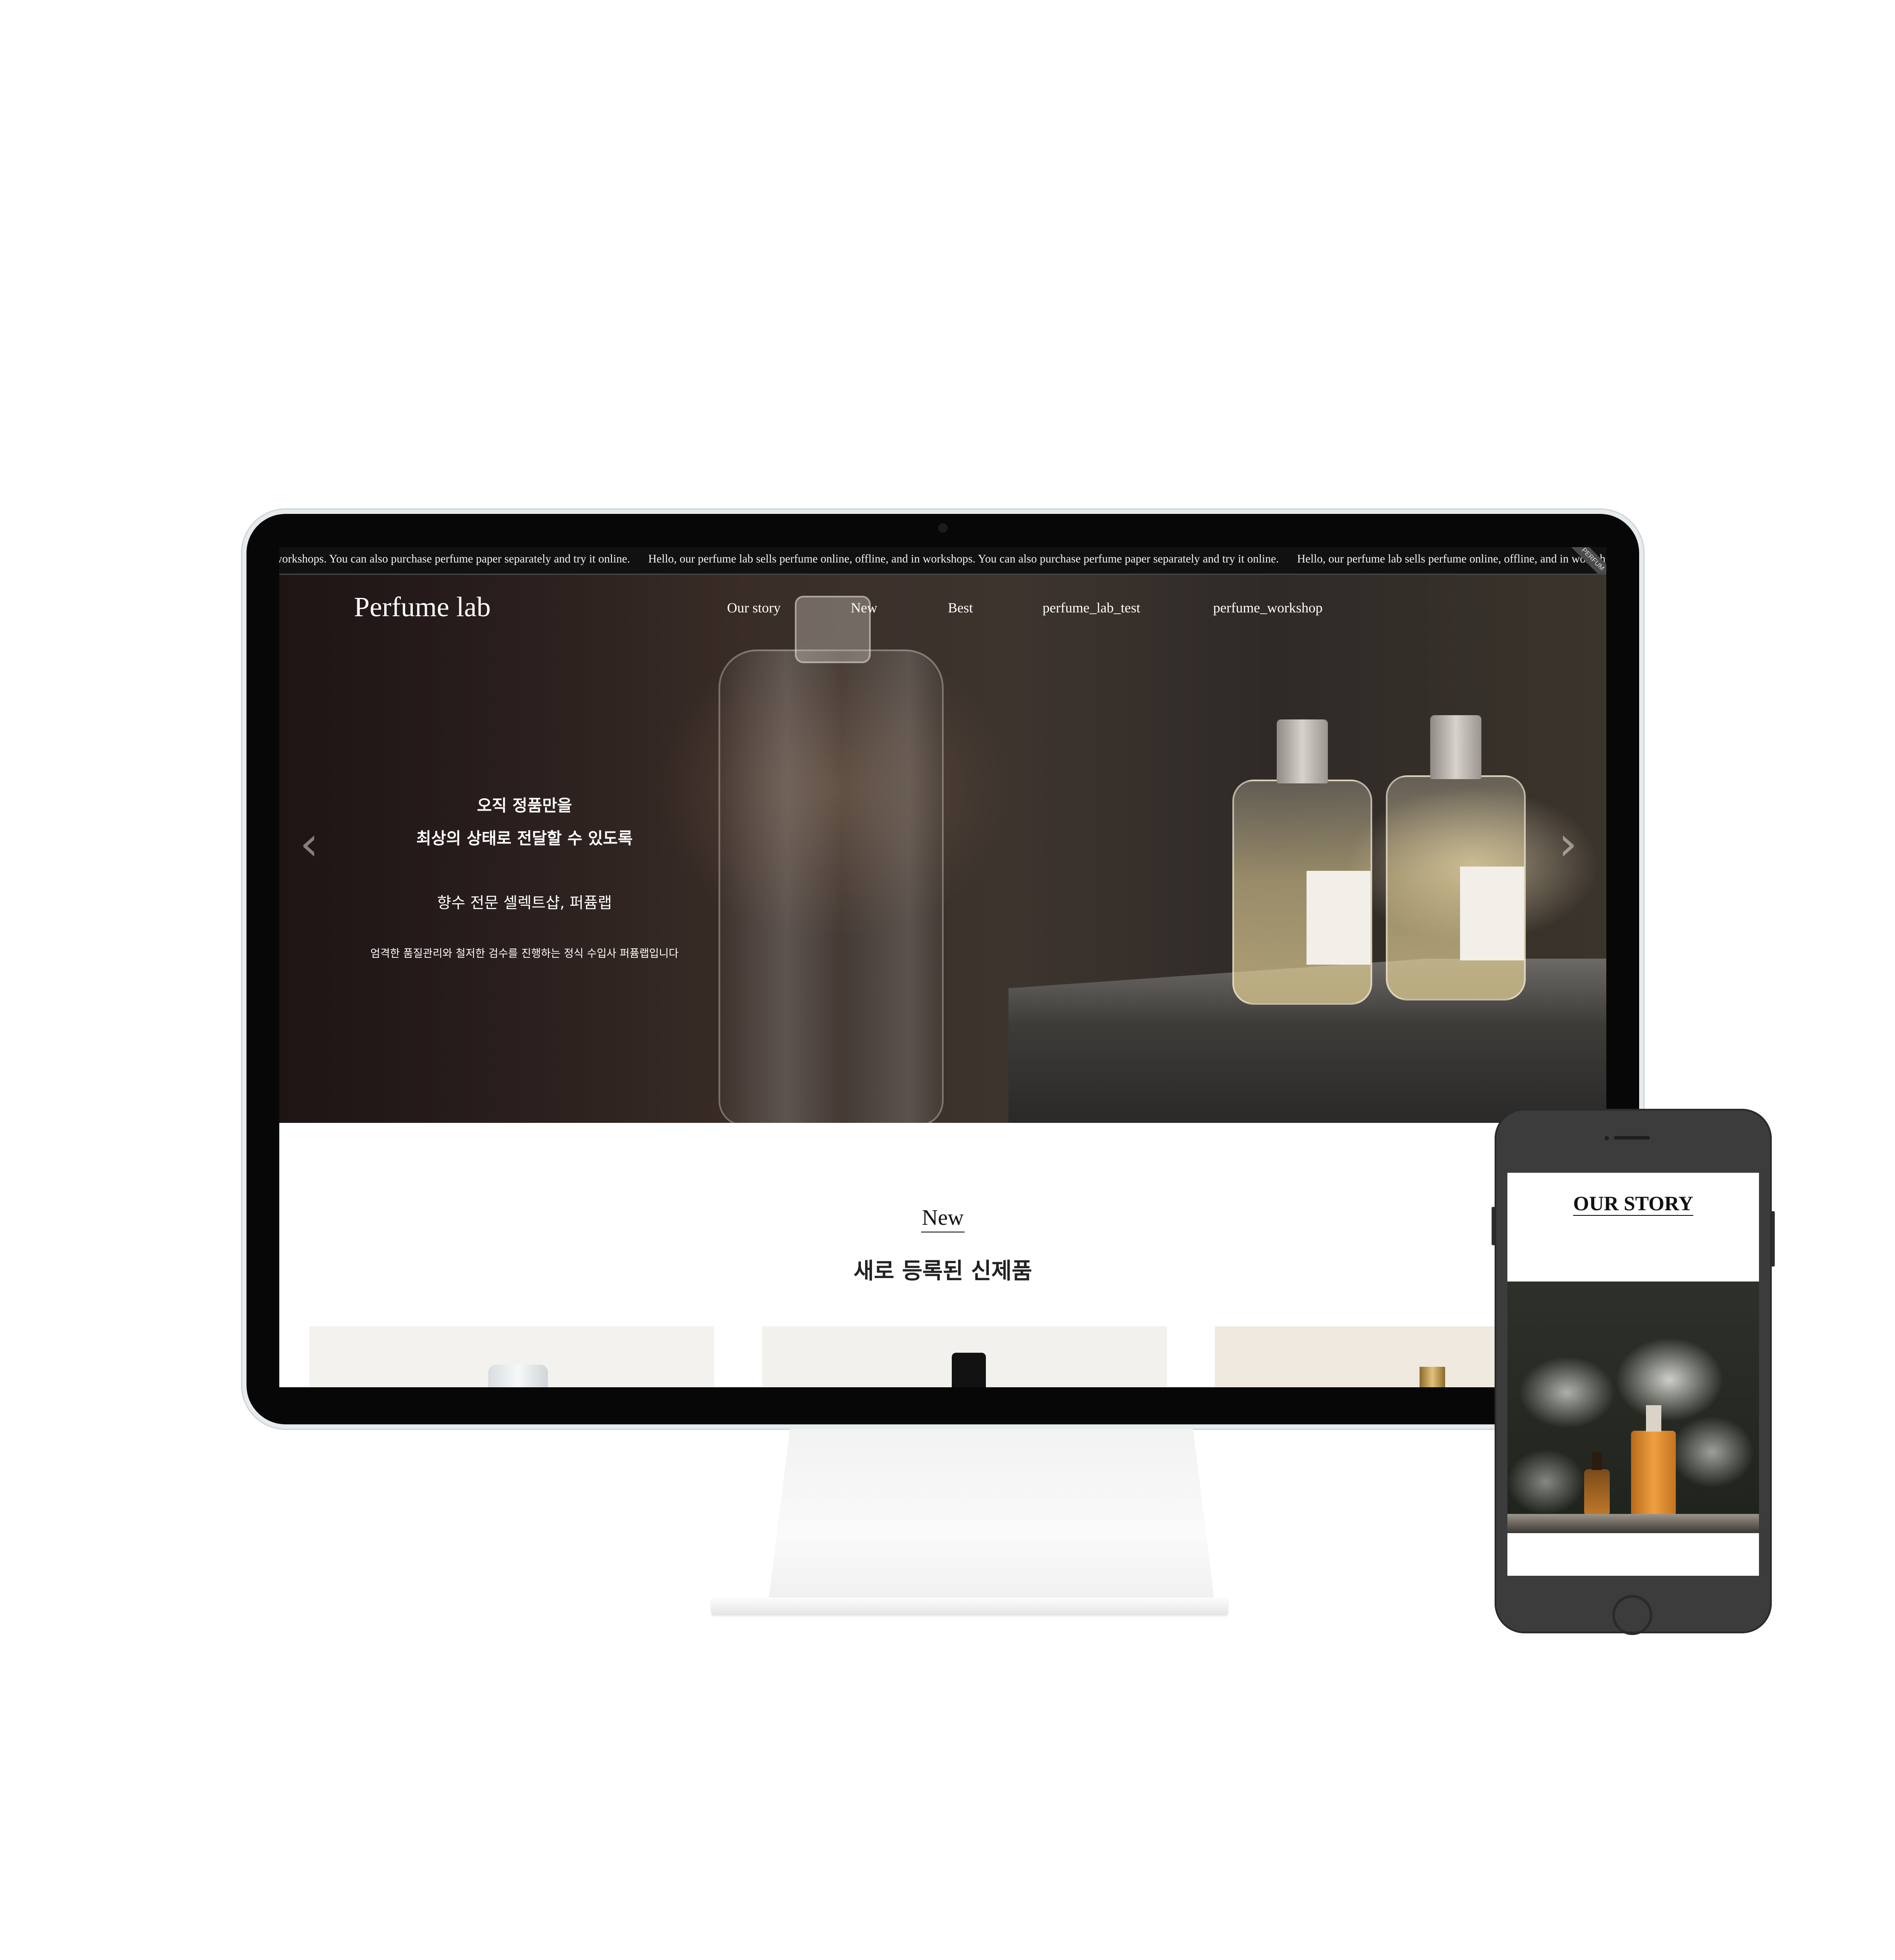 The image size is (1895, 1960). What do you see at coordinates (524, 953) in the screenshot?
I see `hero-description: 엄격한 품질관리와 철저한 검수를 진행하는 정식 수입사 퍼퓸랩입니다` at bounding box center [524, 953].